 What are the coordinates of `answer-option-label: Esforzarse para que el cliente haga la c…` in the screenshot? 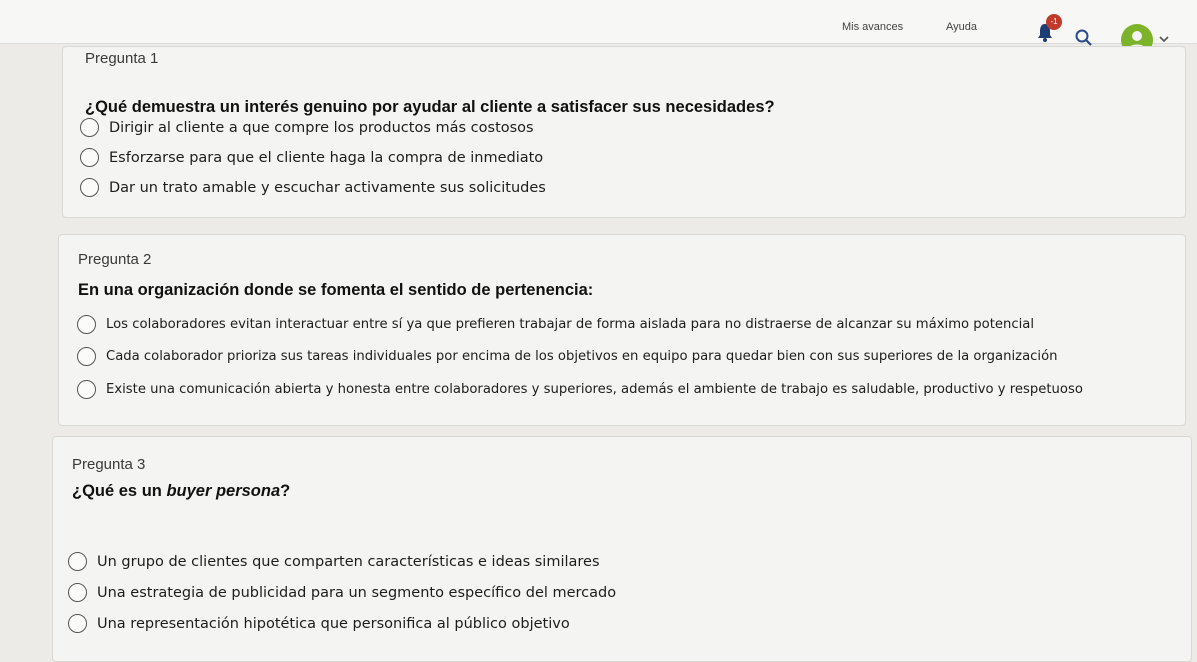 It's located at (326, 157).